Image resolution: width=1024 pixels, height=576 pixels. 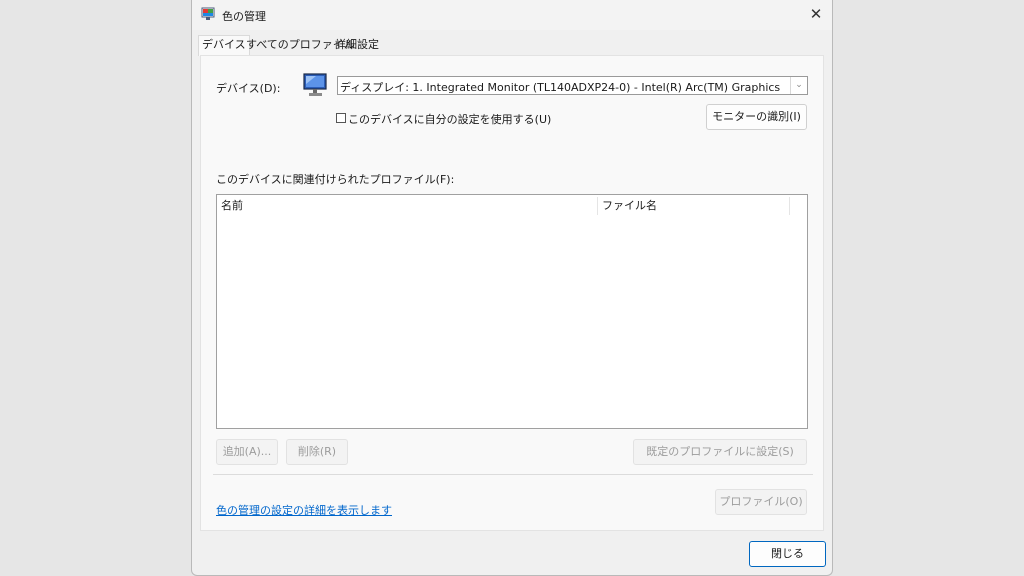 I want to click on color-management-app-icon, so click(x=208, y=13).